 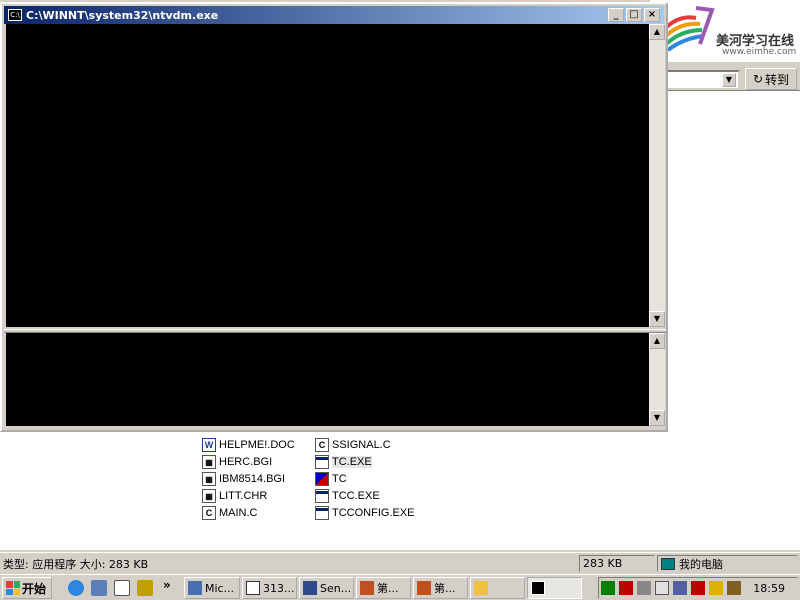 What do you see at coordinates (361, 445) in the screenshot?
I see `file-name: SSIGNAL.C` at bounding box center [361, 445].